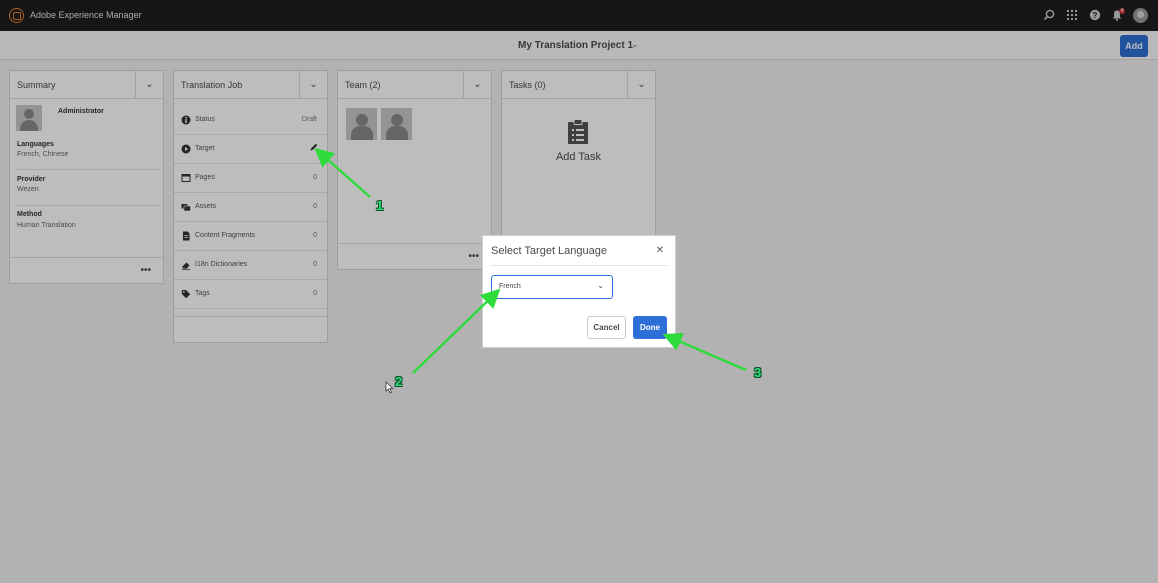  Describe the element at coordinates (549, 251) in the screenshot. I see `dialog-title: Select Target Language` at that location.